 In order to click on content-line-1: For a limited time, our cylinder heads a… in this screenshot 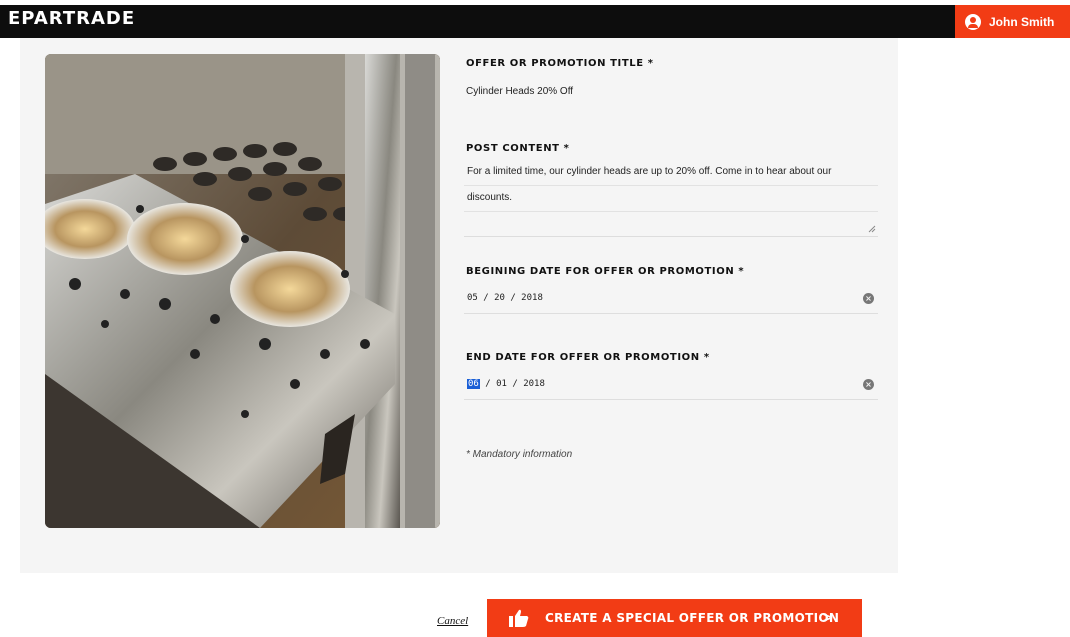, I will do `click(649, 171)`.